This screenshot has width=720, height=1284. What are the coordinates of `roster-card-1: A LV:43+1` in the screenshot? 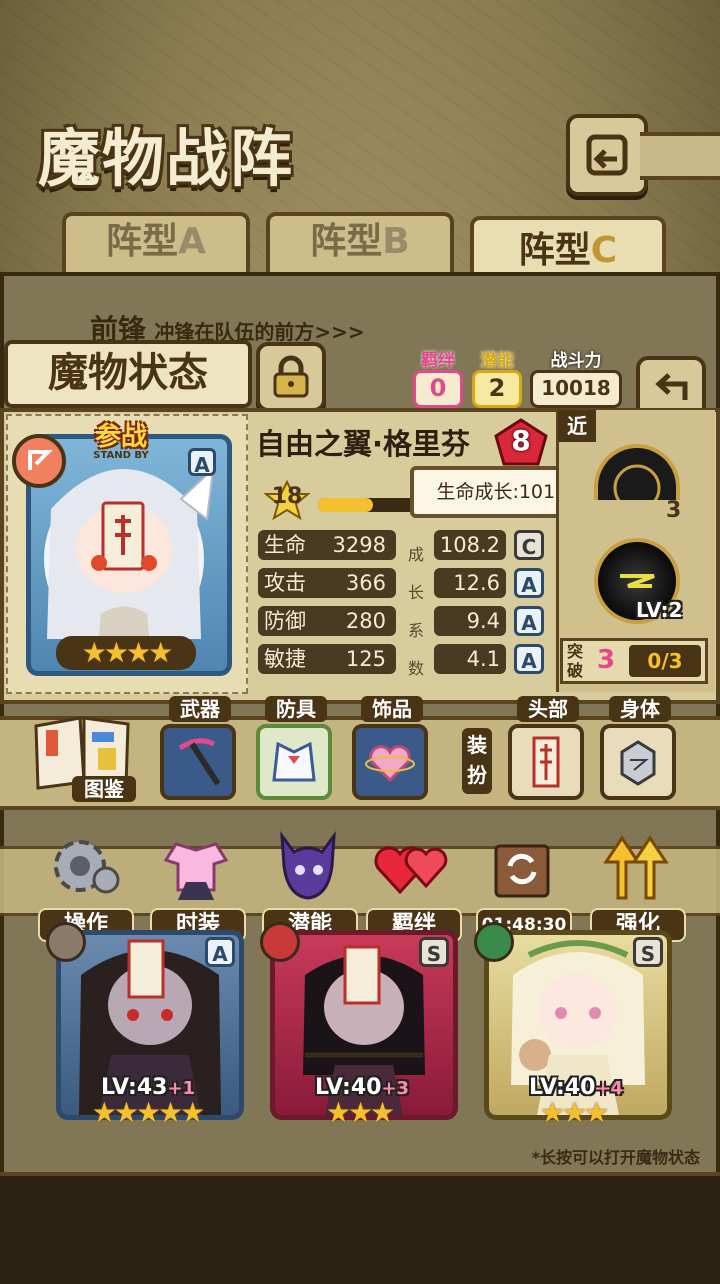 It's located at (150, 1025).